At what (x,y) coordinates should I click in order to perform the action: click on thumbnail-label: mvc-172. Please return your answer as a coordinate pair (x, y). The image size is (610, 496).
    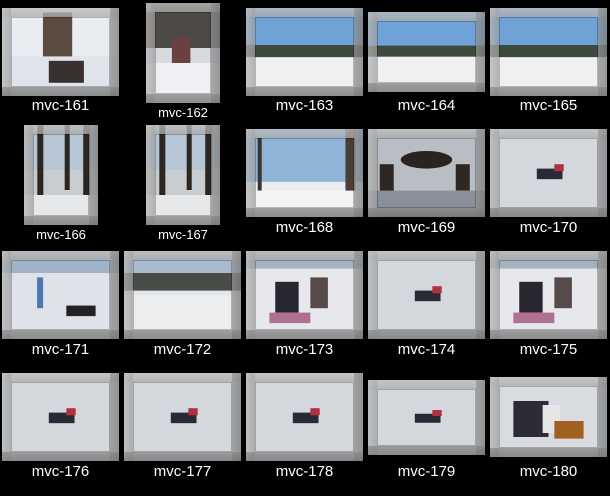
    Looking at the image, I should click on (182, 349).